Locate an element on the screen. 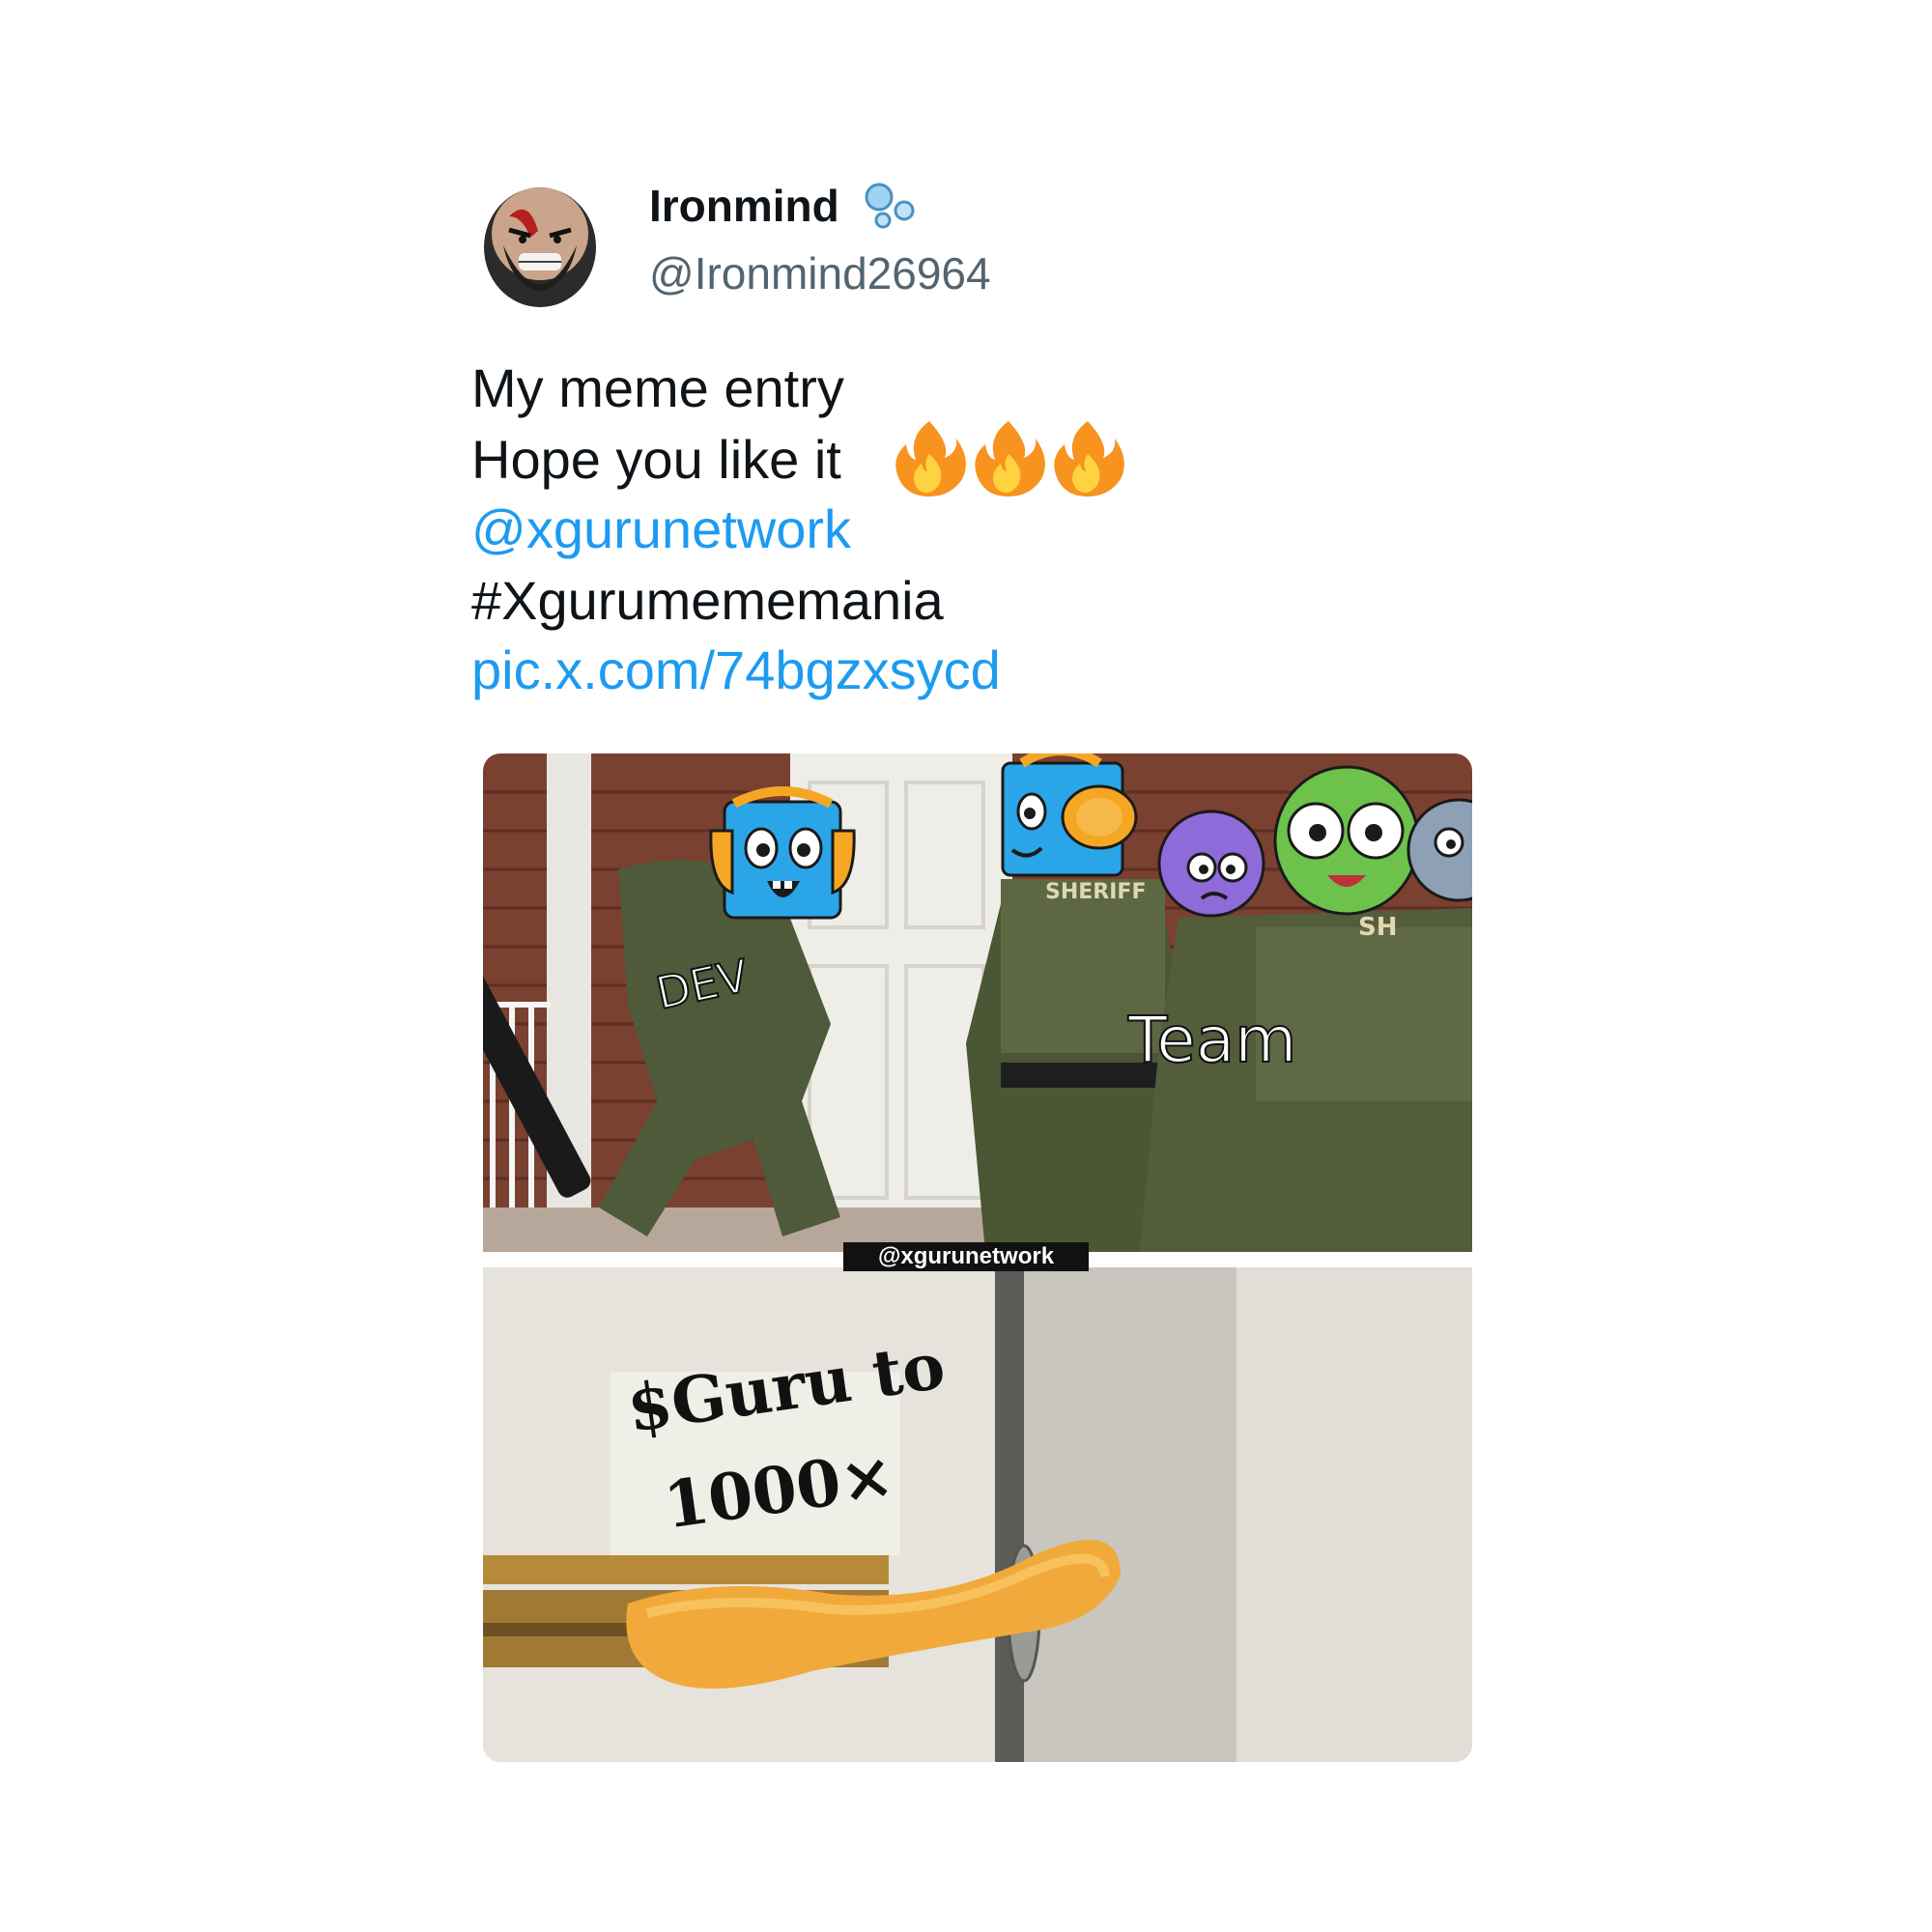 The width and height of the screenshot is (1932, 1932). sheriff-mascot is located at coordinates (1069, 815).